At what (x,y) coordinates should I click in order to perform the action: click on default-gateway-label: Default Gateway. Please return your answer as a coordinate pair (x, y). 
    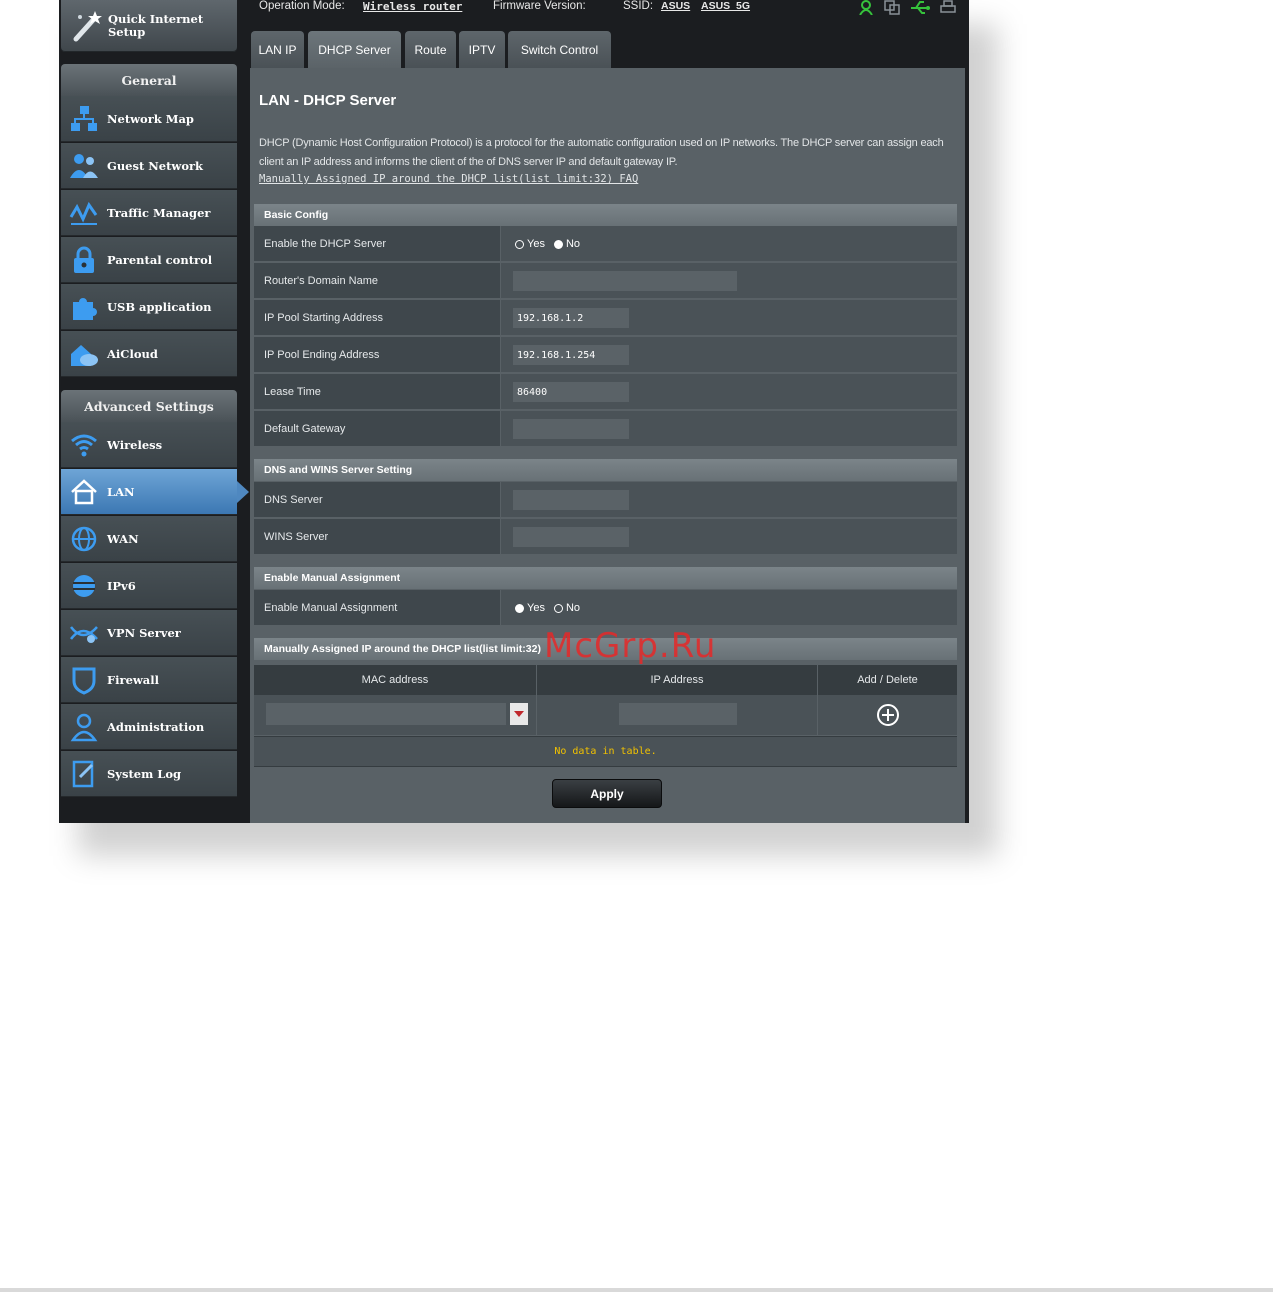
    Looking at the image, I should click on (377, 429).